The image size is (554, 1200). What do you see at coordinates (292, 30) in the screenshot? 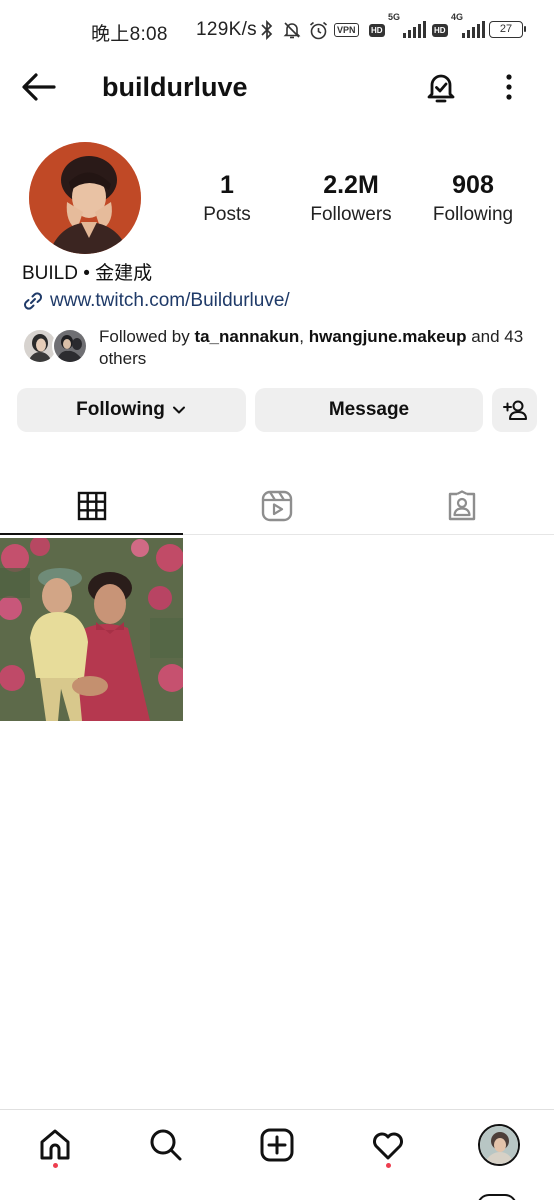
I see `bell-off-icon` at bounding box center [292, 30].